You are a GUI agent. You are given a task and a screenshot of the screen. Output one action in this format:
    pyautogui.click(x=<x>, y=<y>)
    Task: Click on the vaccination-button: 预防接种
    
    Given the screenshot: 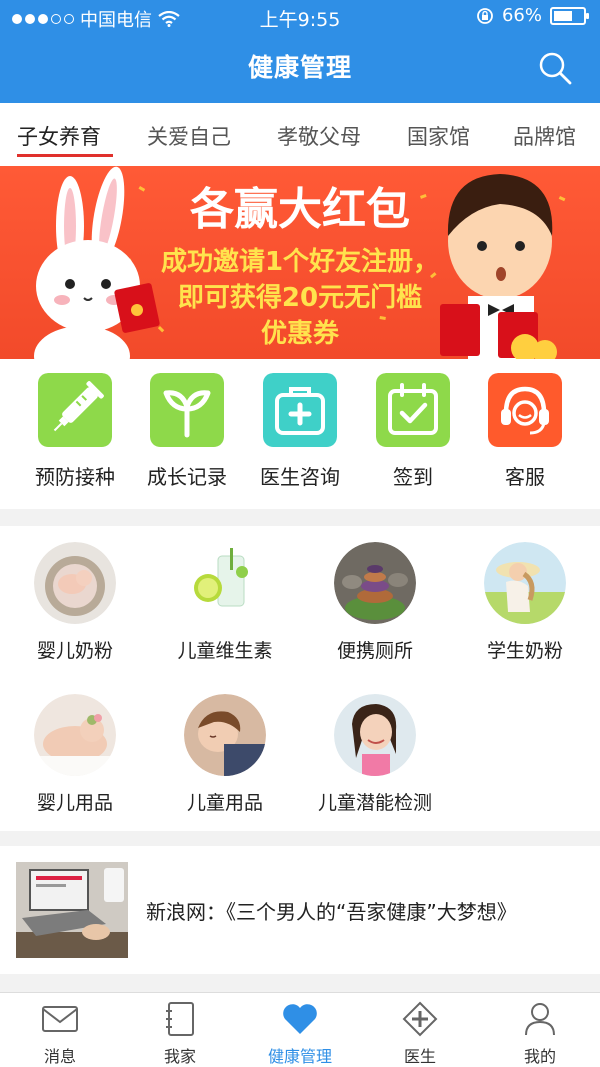 What is the action you would take?
    pyautogui.click(x=75, y=431)
    